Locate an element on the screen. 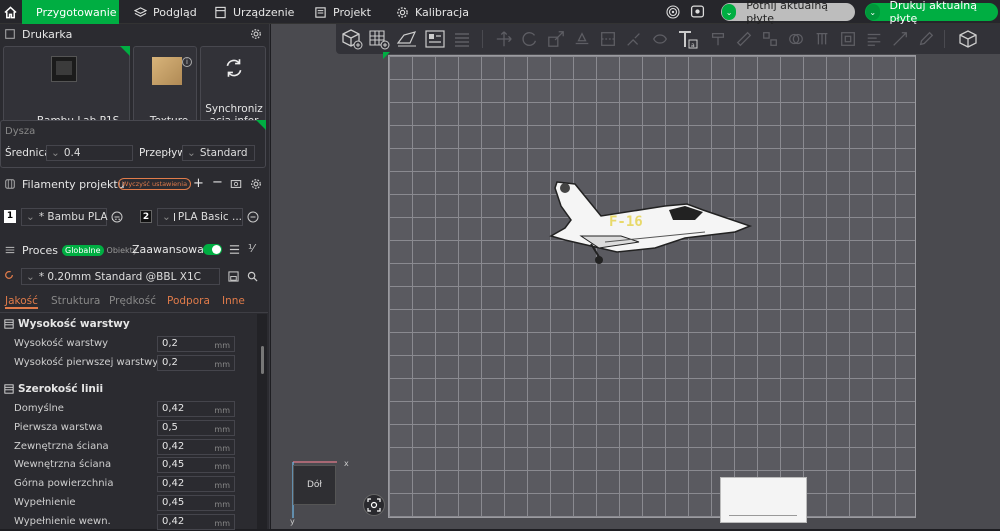  brim-icon is located at coordinates (848, 39).